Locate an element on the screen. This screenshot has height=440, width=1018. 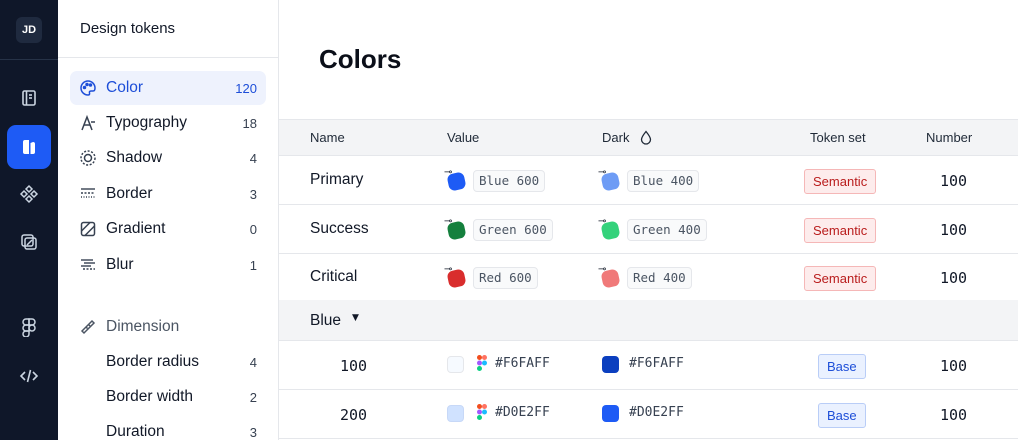
sidebar-item-label: Blur is located at coordinates (120, 264).